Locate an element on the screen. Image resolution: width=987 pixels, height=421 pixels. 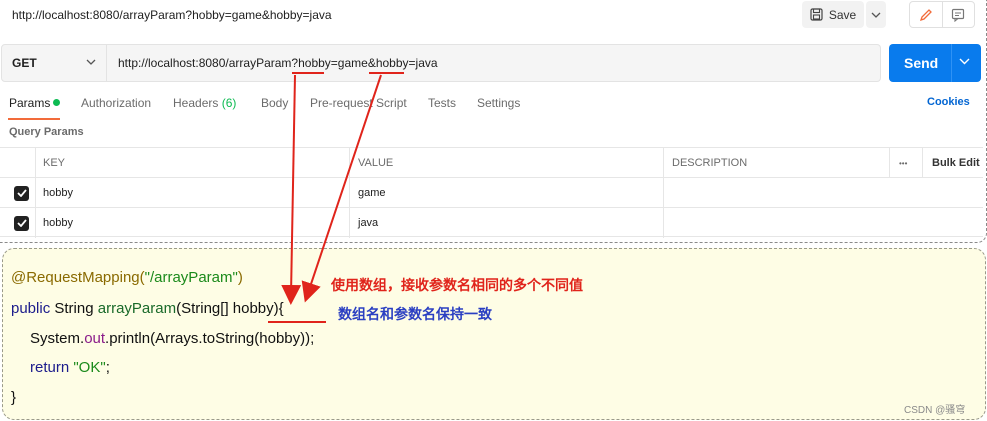
active-tab-underline is located at coordinates (34, 119).